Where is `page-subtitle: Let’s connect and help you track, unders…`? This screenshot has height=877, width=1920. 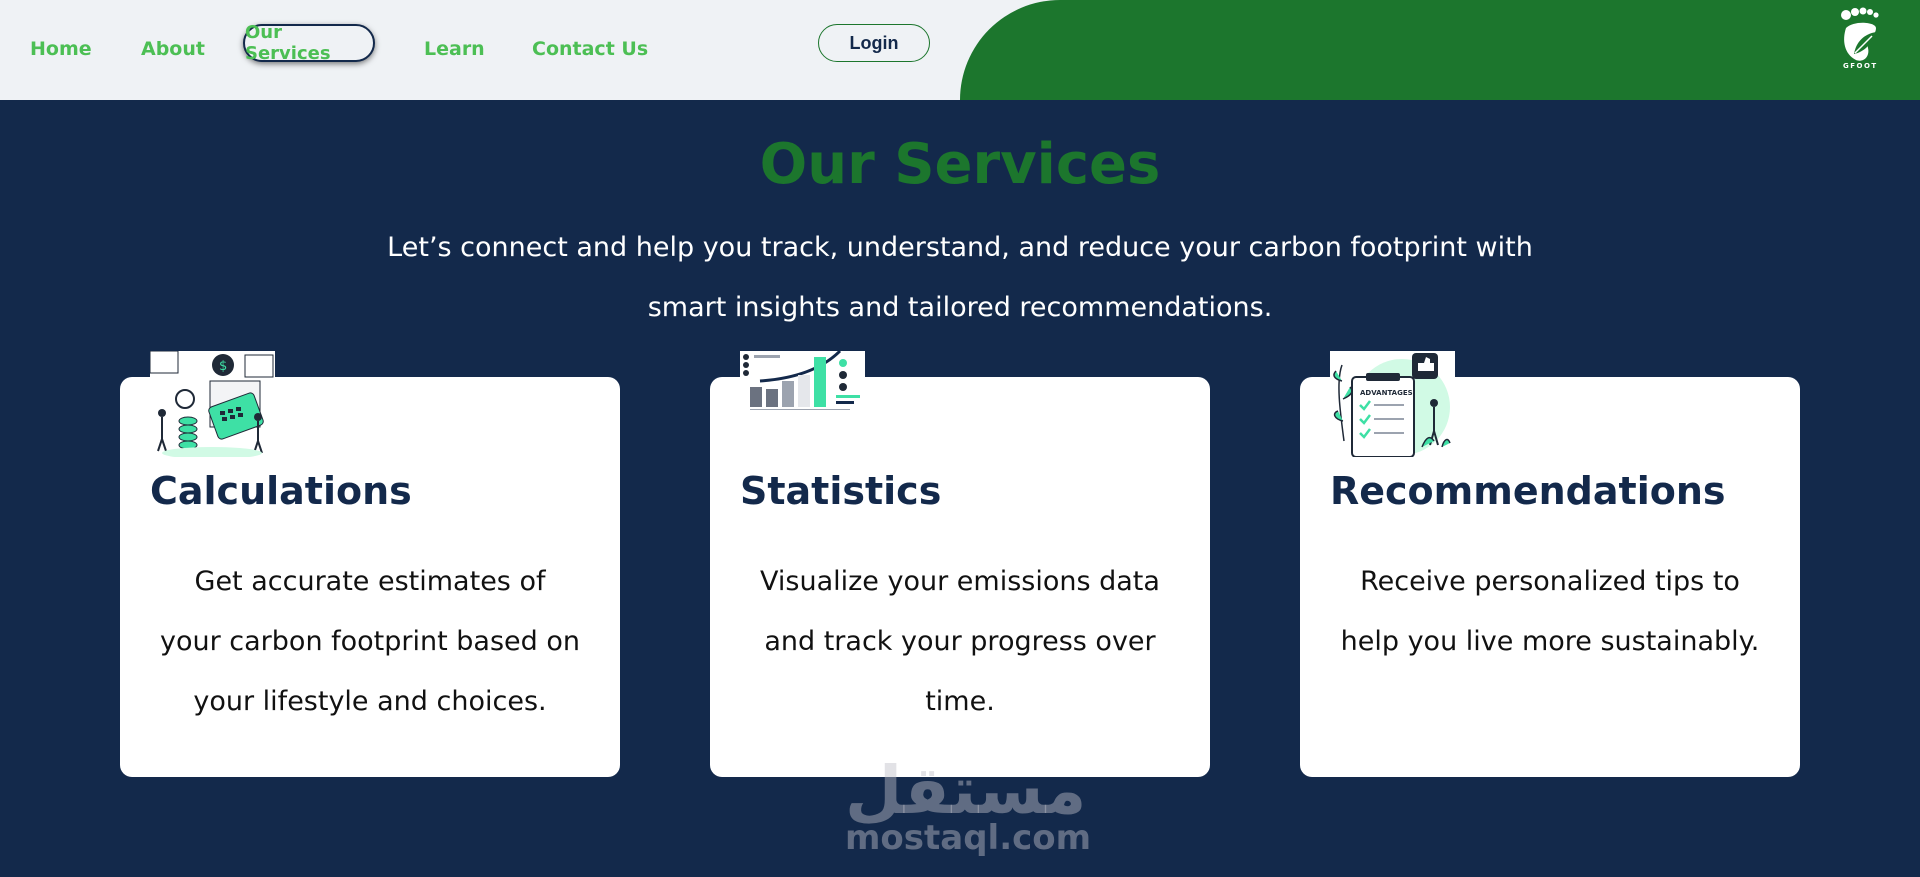 page-subtitle: Let’s connect and help you track, unders… is located at coordinates (960, 277).